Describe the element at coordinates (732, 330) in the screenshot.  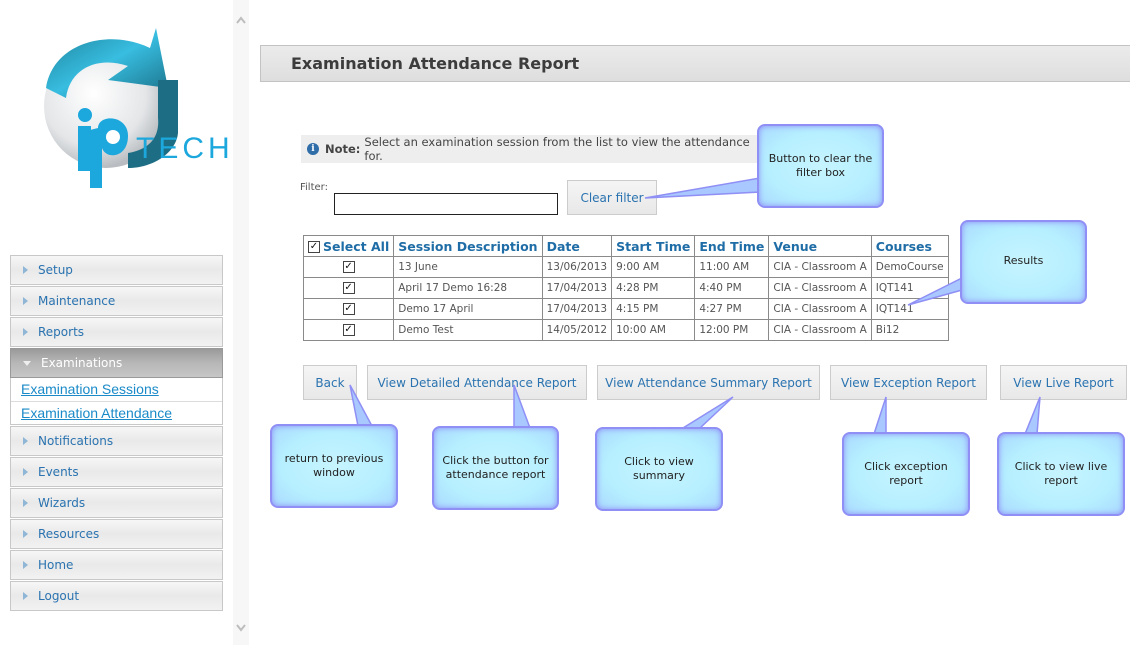
I see `cell-end-time: 12:00 PM` at that location.